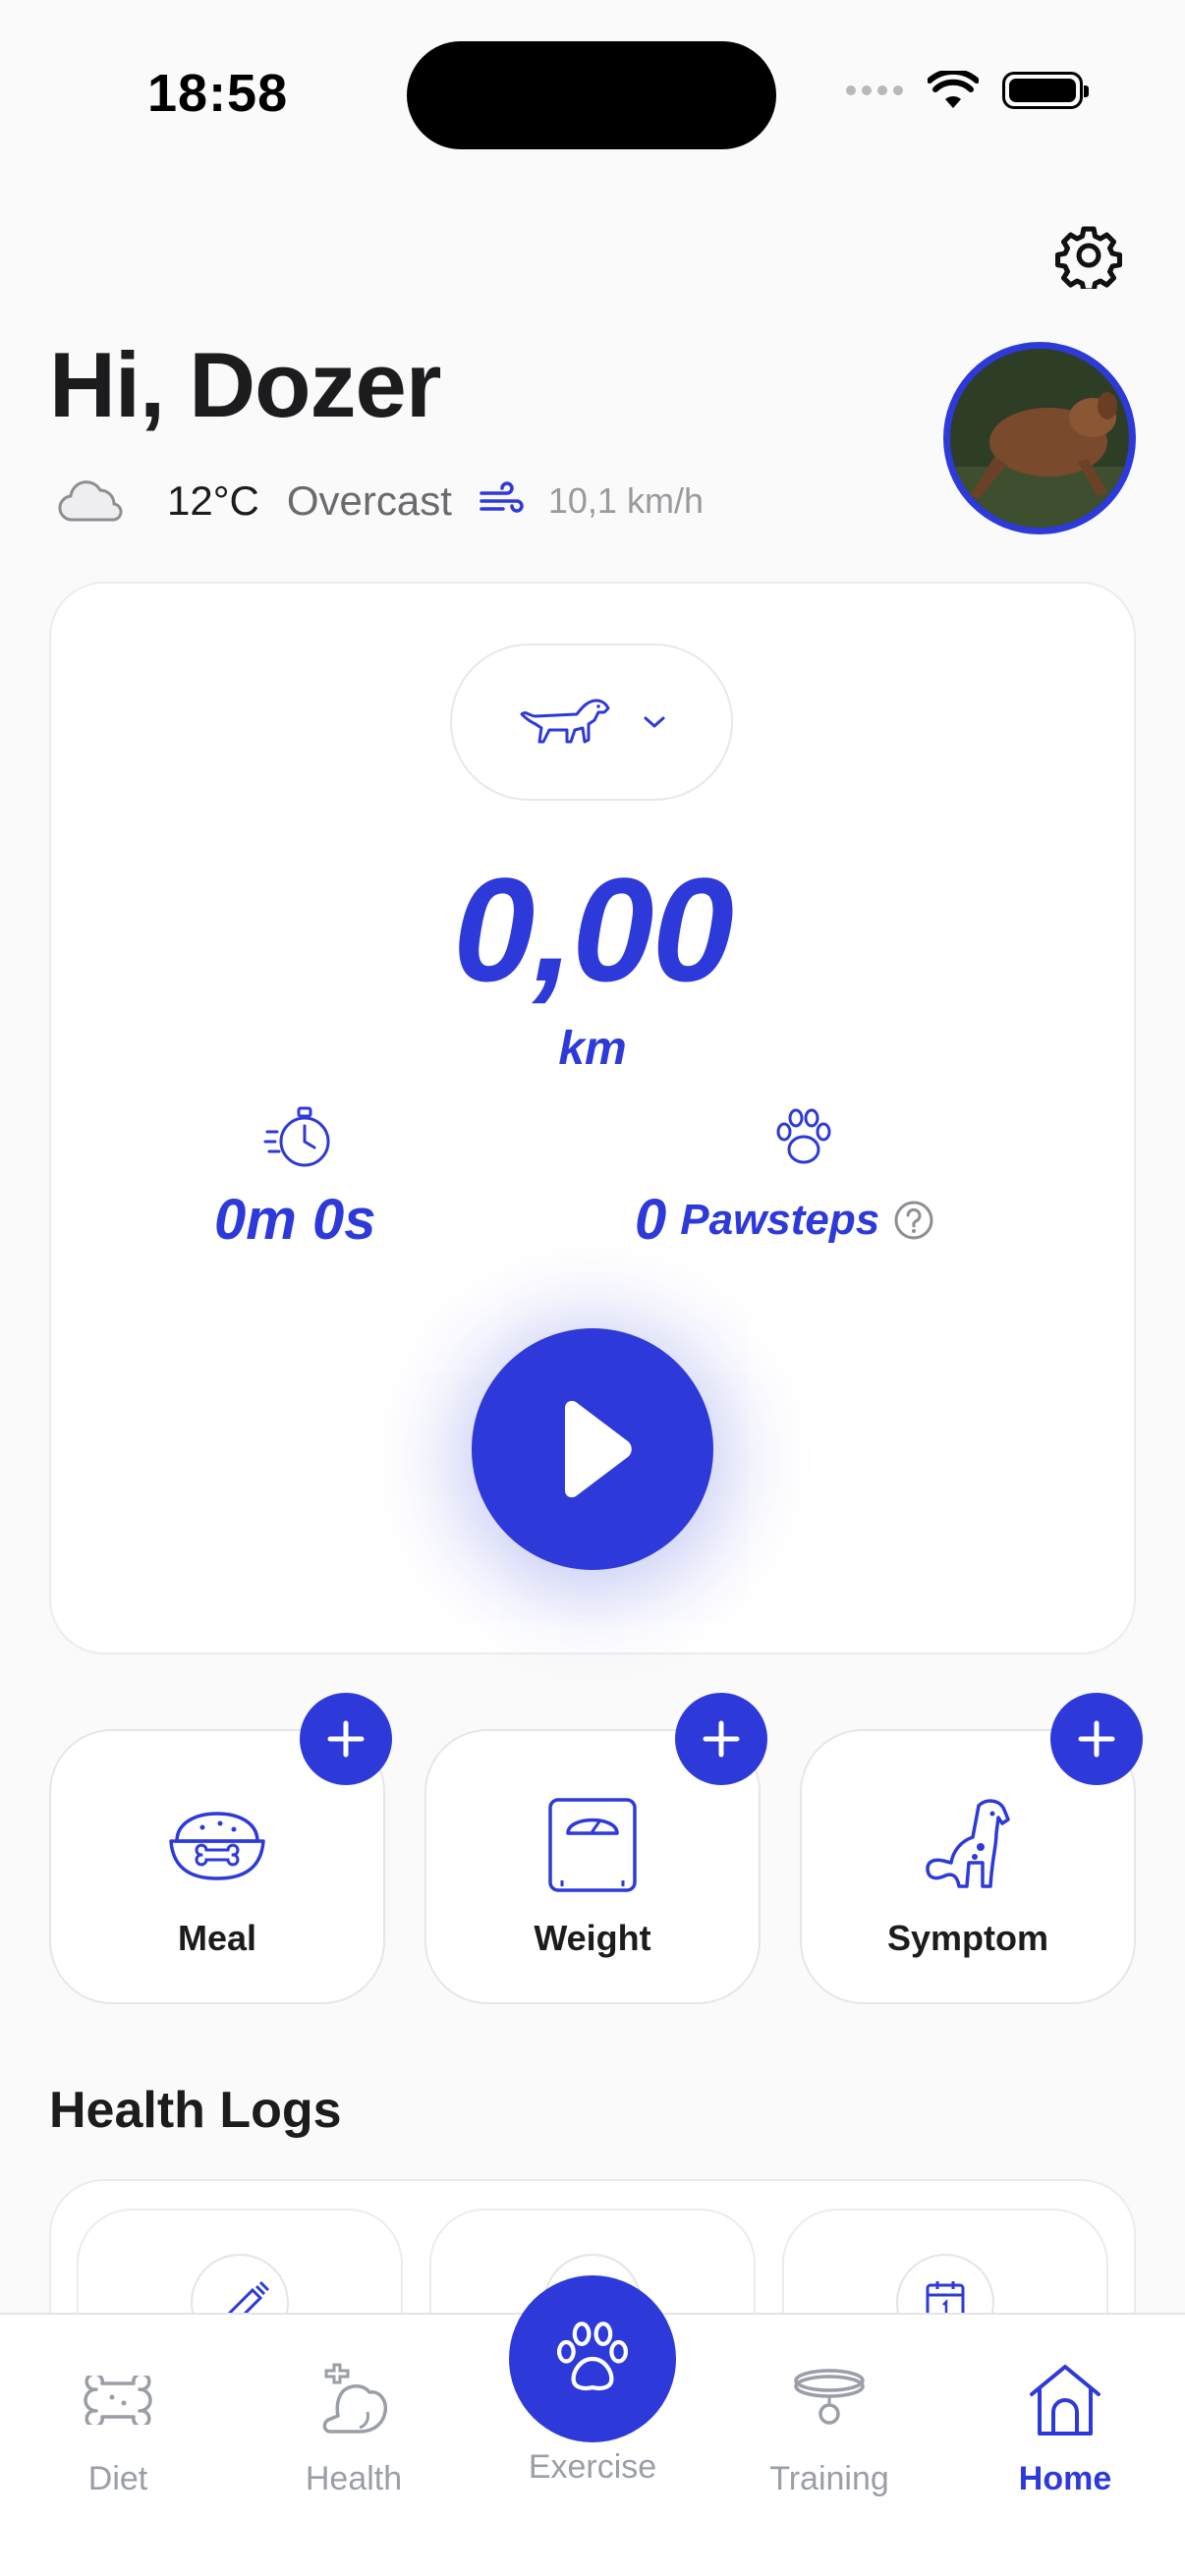 The image size is (1185, 2576). Describe the element at coordinates (968, 1843) in the screenshot. I see `sick-dog-icon` at that location.